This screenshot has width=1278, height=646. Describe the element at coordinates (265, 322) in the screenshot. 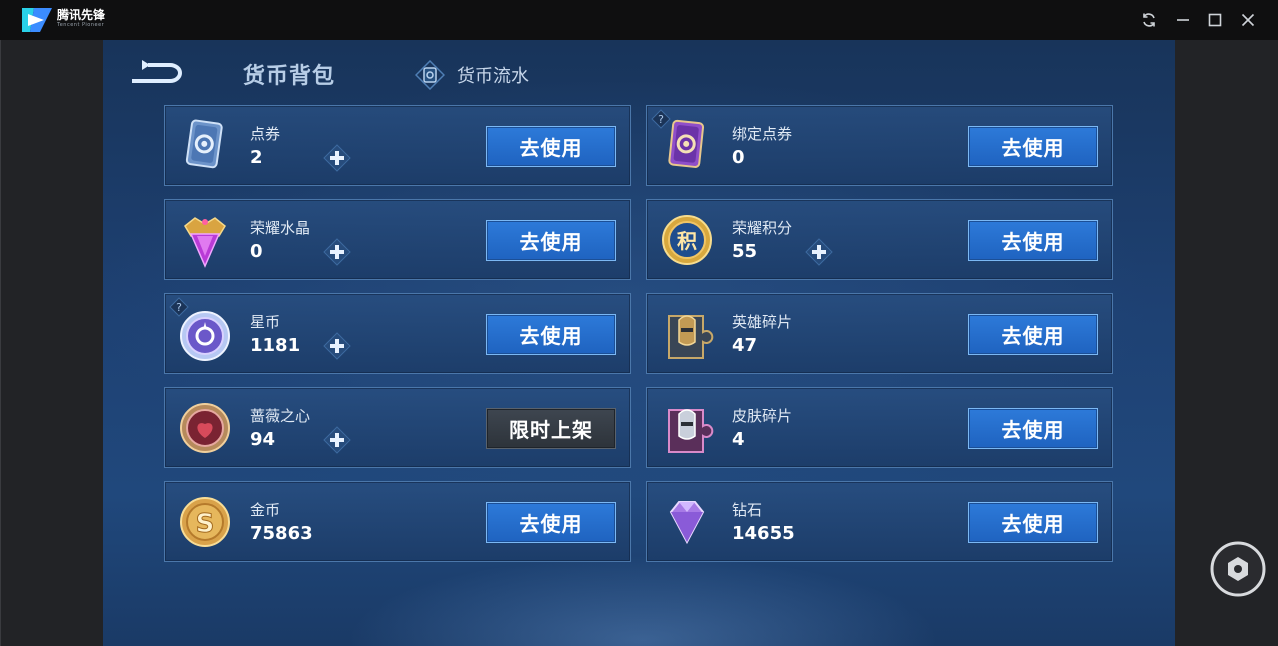

I see `currency-name: 星币` at that location.